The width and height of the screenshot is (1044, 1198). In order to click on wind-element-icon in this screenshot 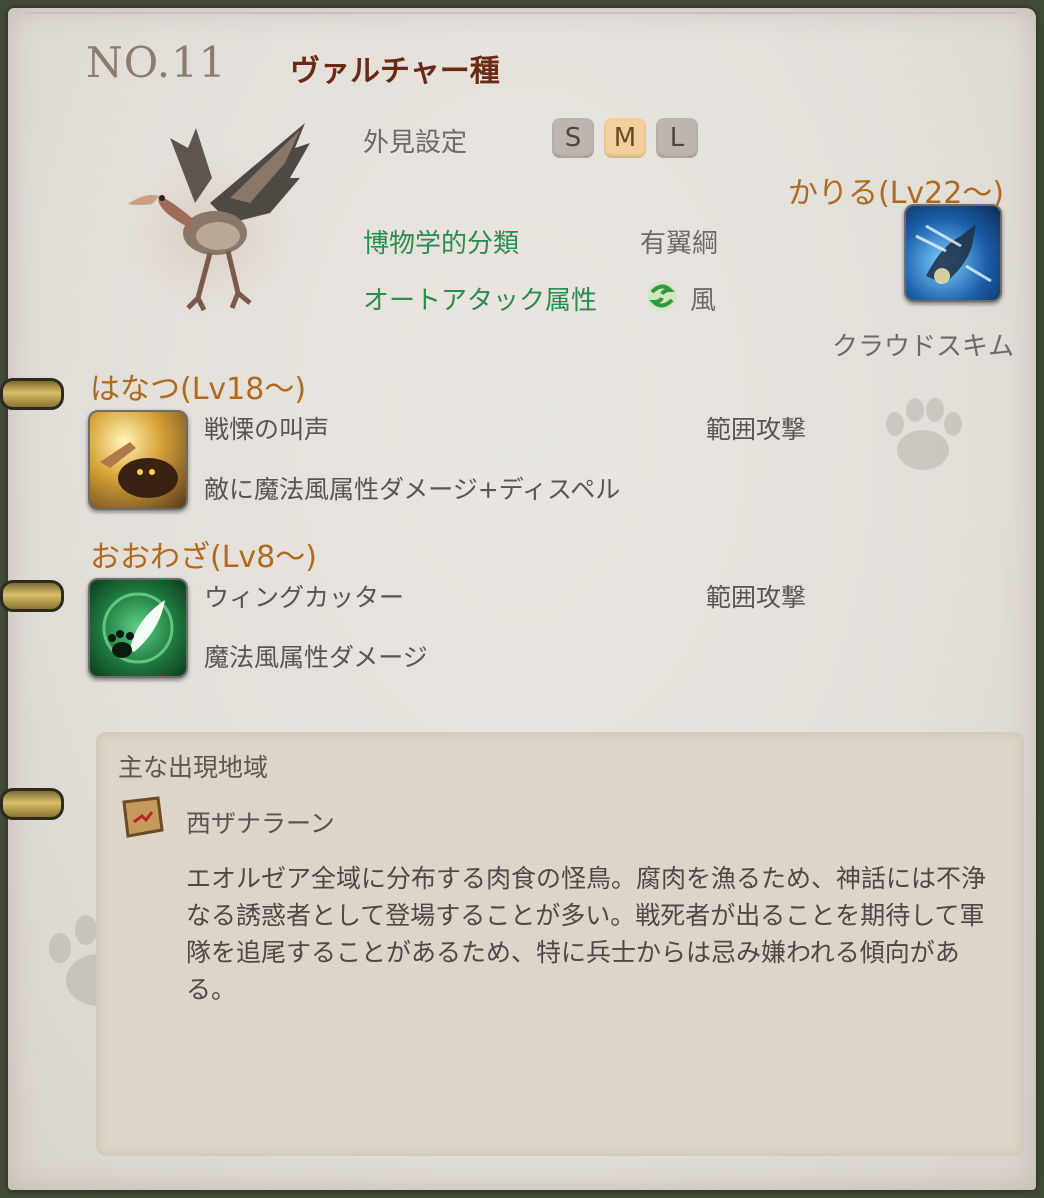, I will do `click(662, 296)`.